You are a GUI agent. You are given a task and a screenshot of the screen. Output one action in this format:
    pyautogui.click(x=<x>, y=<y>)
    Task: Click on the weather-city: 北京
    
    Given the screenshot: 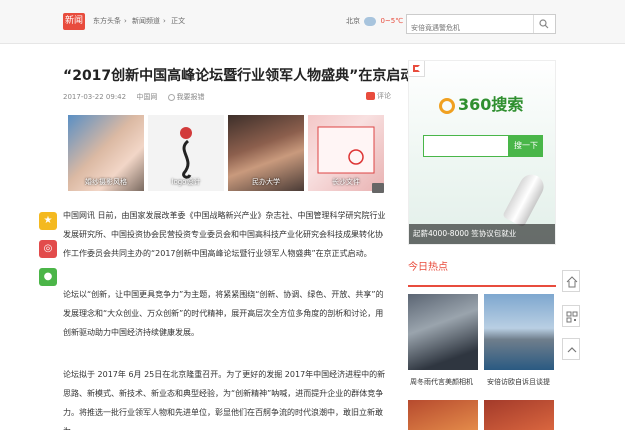 What is the action you would take?
    pyautogui.click(x=353, y=21)
    